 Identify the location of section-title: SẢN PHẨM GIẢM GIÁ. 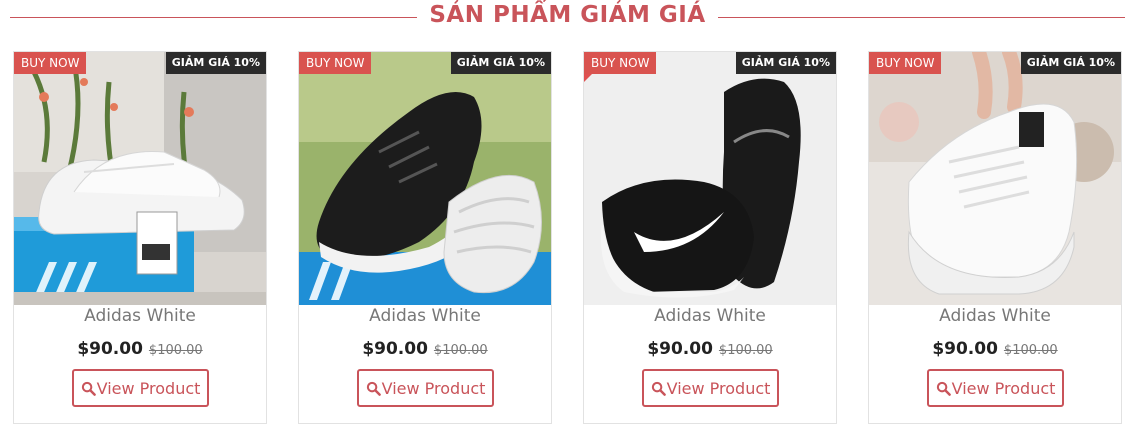
(567, 15).